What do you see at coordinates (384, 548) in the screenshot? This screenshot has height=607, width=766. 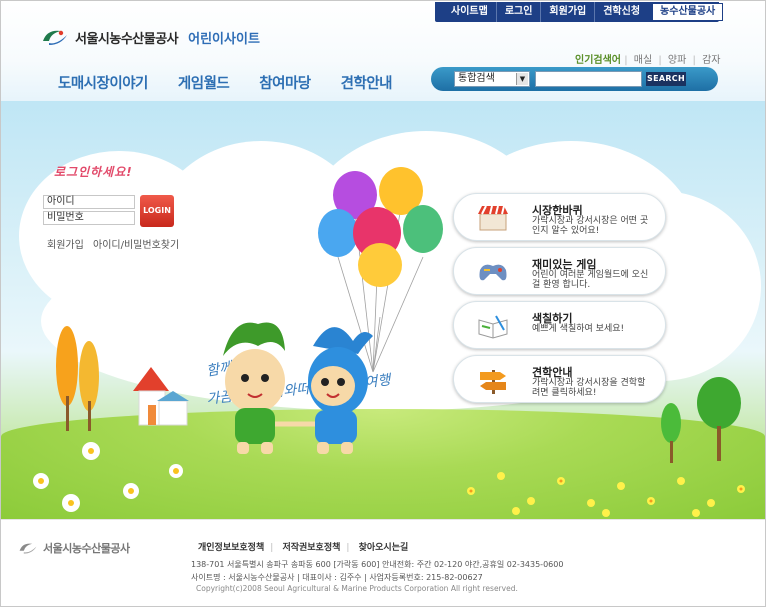 I see `directions-link: 찾아오시는길` at bounding box center [384, 548].